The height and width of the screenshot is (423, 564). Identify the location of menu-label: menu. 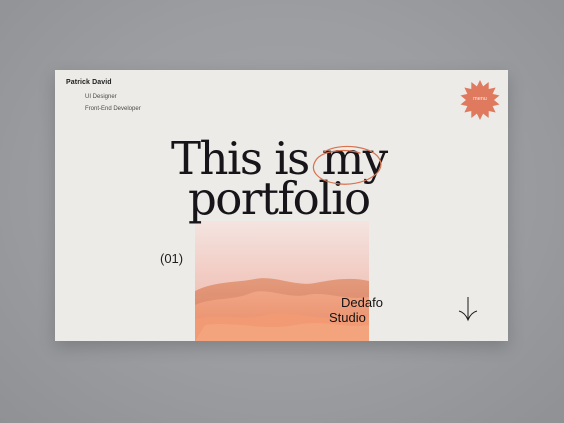
(480, 99).